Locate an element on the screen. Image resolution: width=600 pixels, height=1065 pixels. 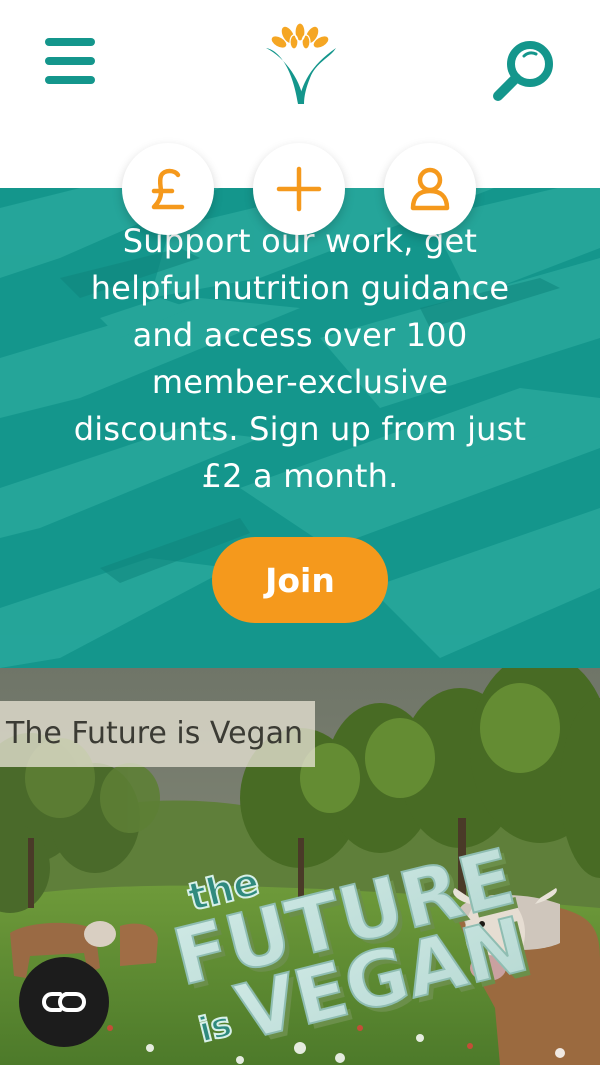
closed-captions-icon is located at coordinates (64, 1002).